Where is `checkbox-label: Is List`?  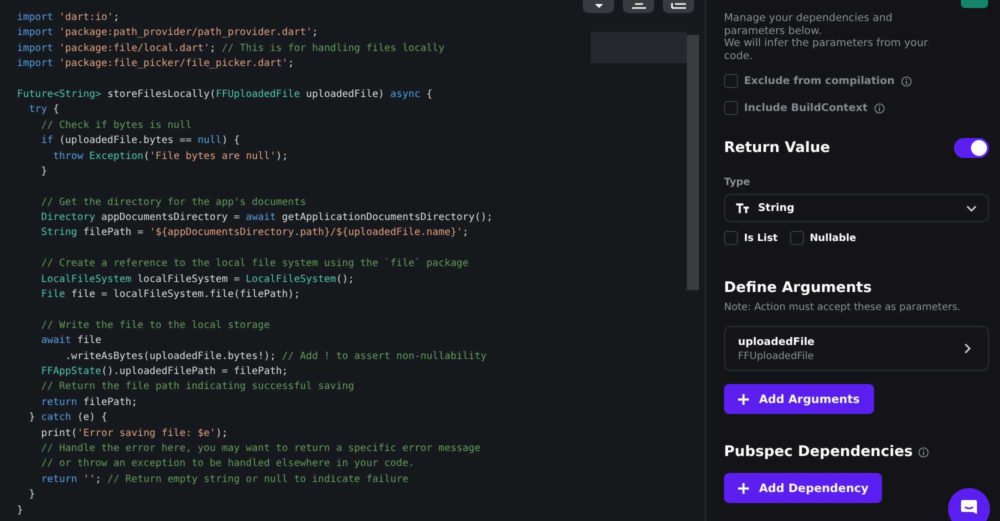 checkbox-label: Is List is located at coordinates (761, 238).